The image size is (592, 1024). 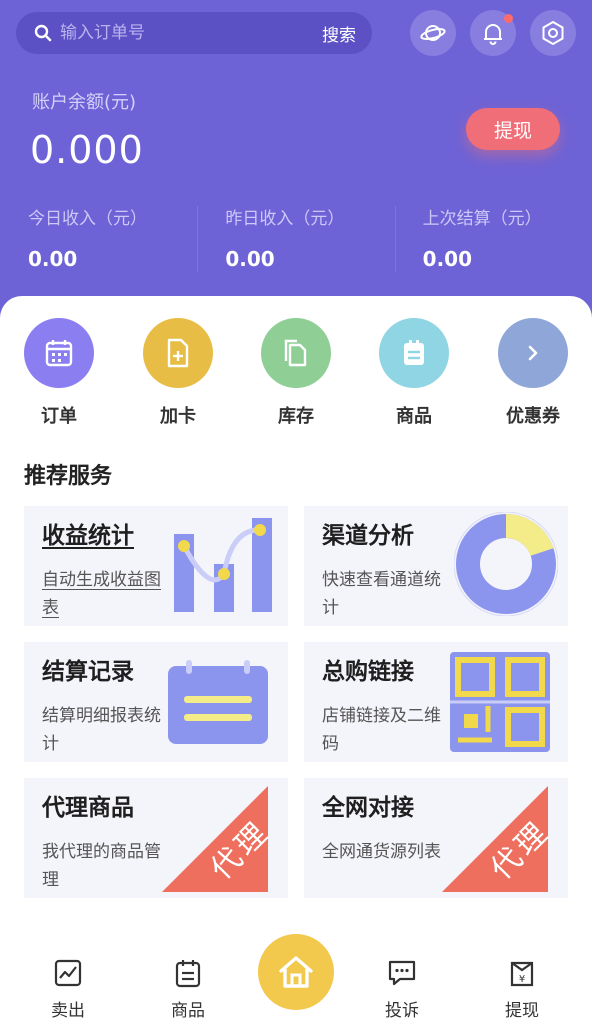 What do you see at coordinates (101, 594) in the screenshot?
I see `tile-desc: 自动生成收益图表` at bounding box center [101, 594].